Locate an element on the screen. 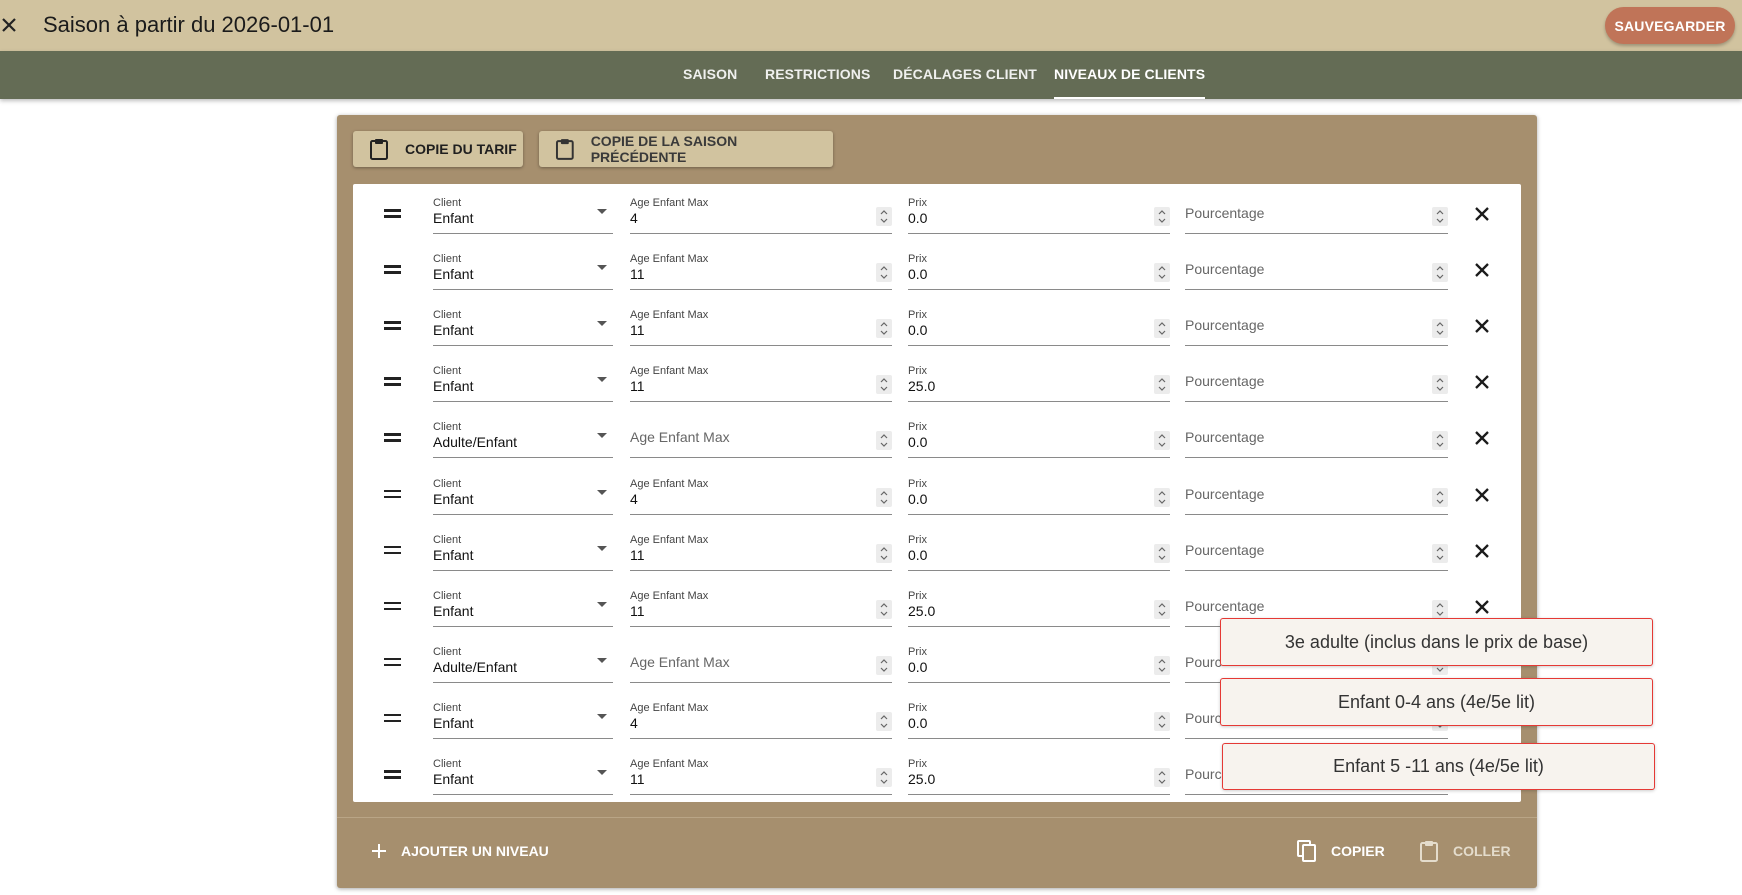  tab-saison: SAISON is located at coordinates (710, 75).